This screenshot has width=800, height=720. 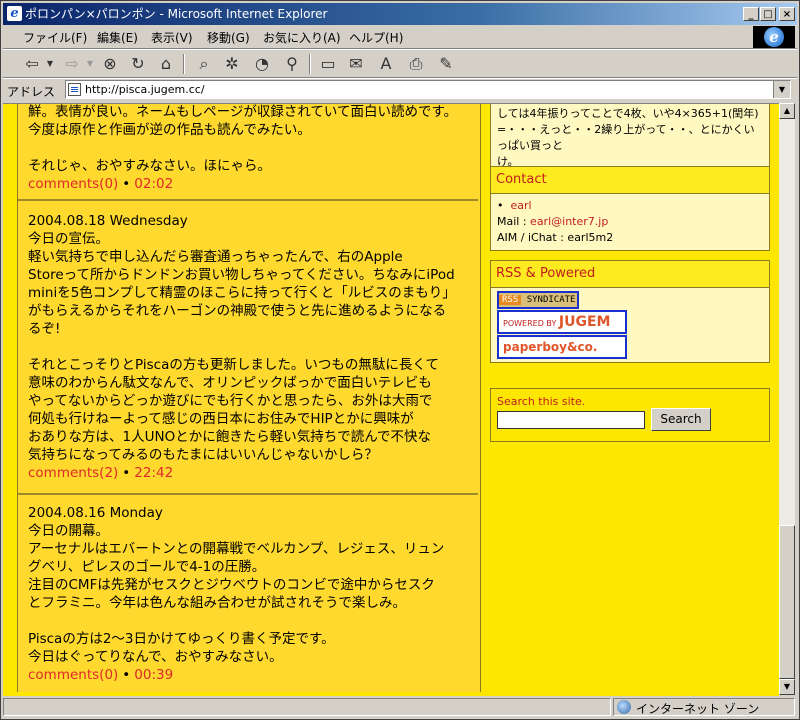 What do you see at coordinates (31, 92) in the screenshot?
I see `address-label: アドレス` at bounding box center [31, 92].